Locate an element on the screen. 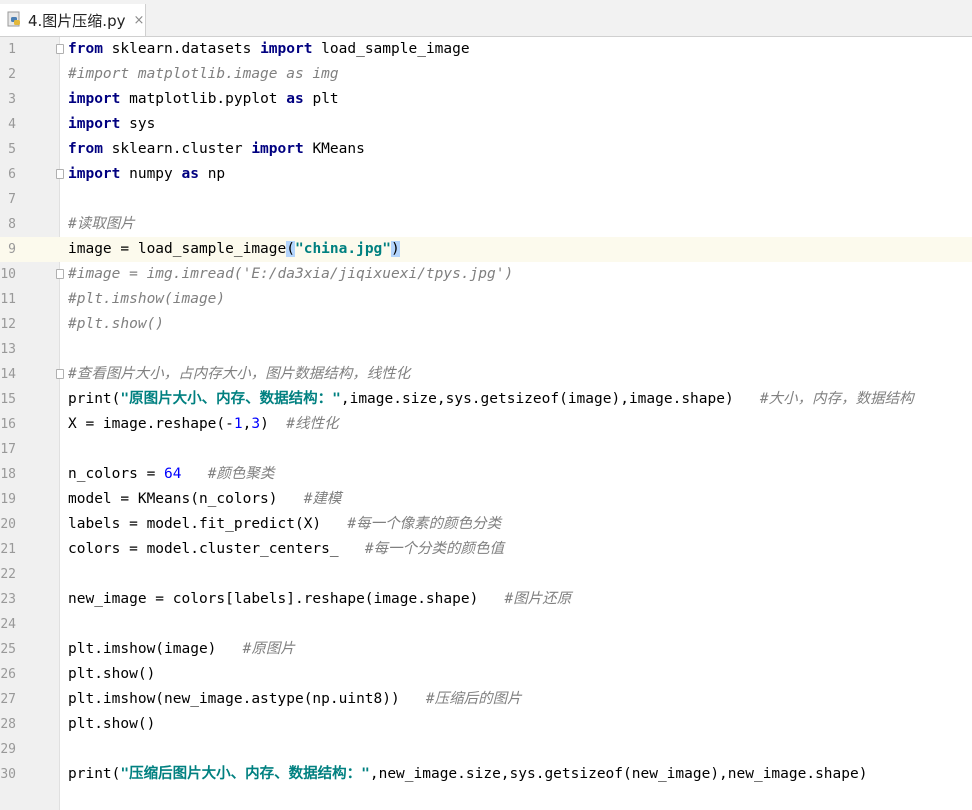 The height and width of the screenshot is (810, 972). line-number: 26 is located at coordinates (8, 674).